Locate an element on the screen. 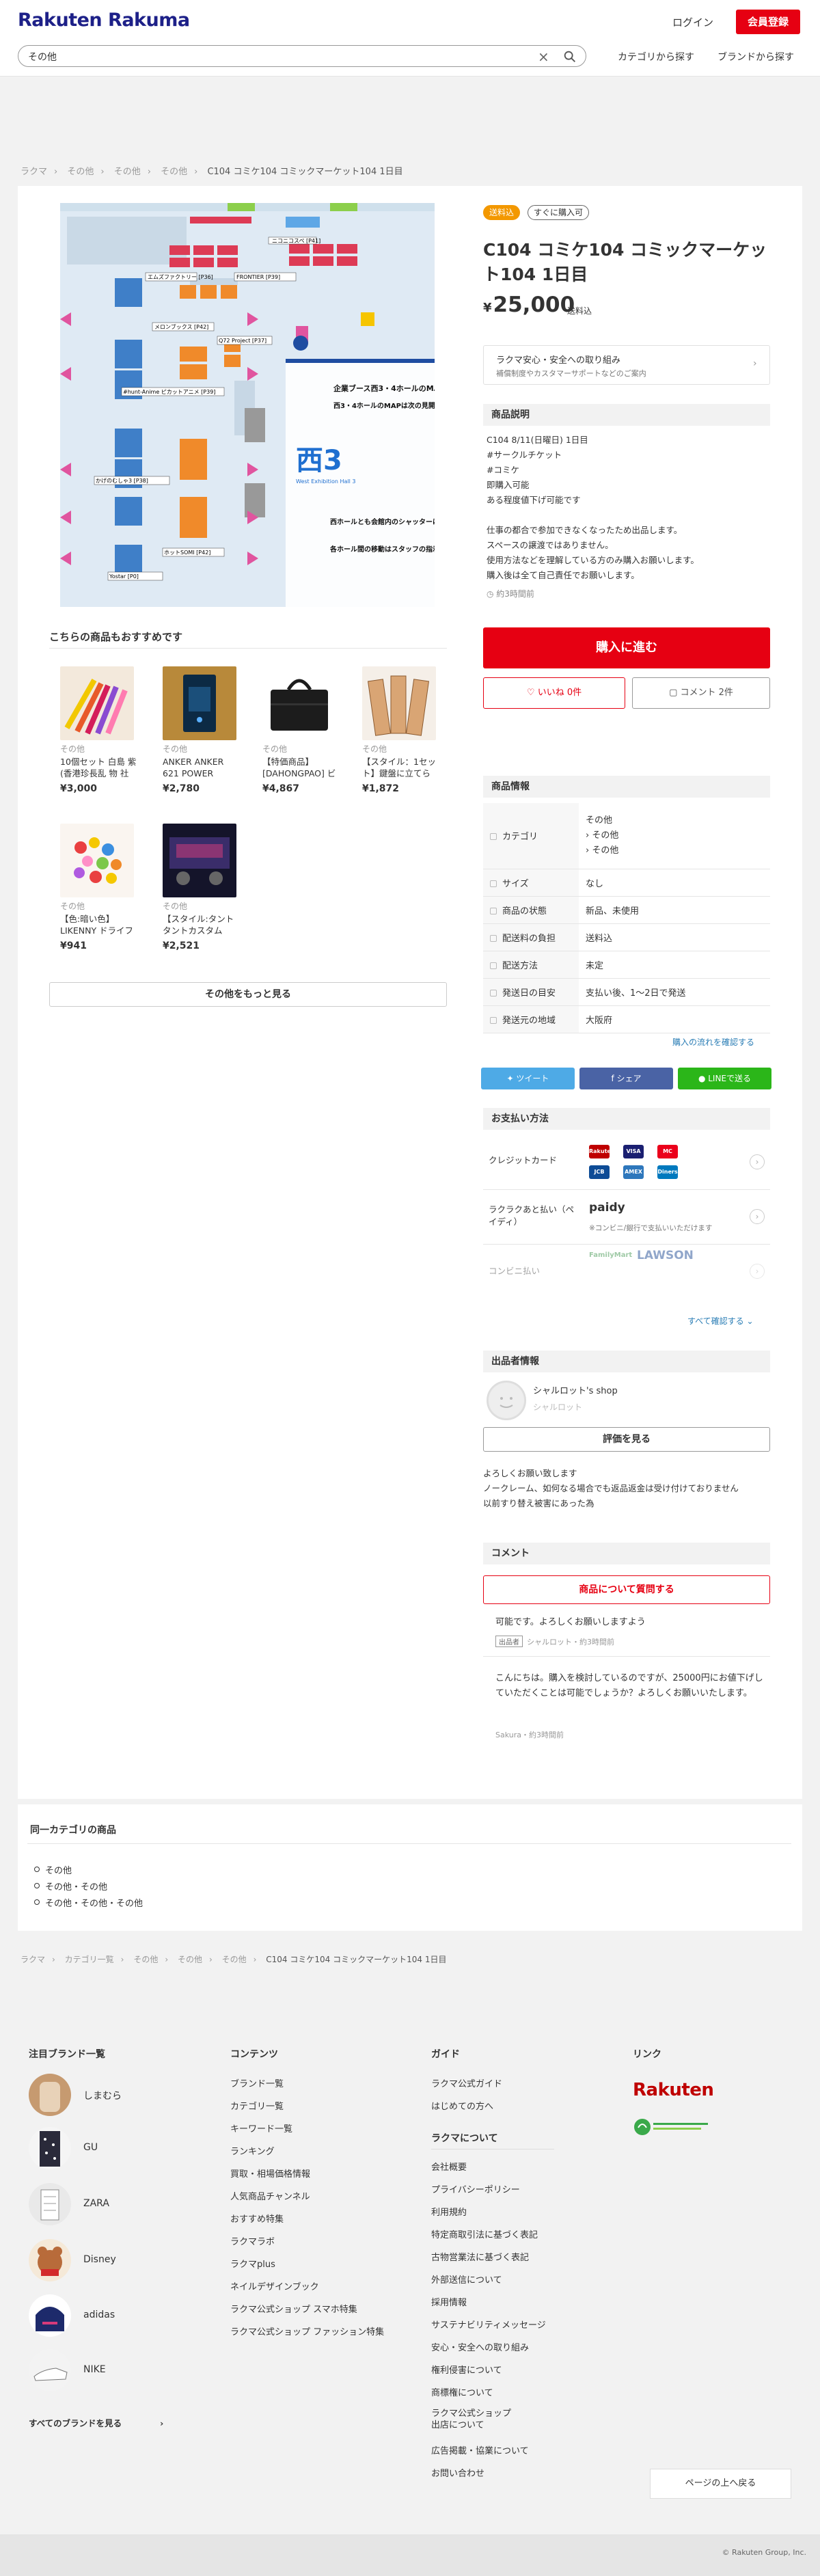 The width and height of the screenshot is (820, 2576). recommend-item: その他 10個セット 白島 紫(香港珍長乱 物 社長からの... ¥3,000 is located at coordinates (99, 730).